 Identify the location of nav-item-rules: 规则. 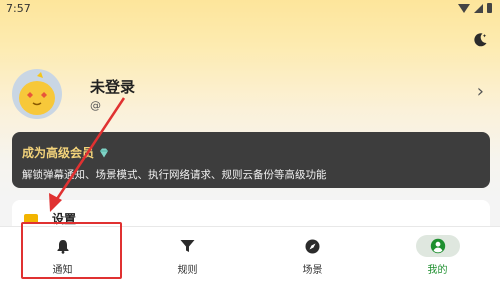
(187, 255).